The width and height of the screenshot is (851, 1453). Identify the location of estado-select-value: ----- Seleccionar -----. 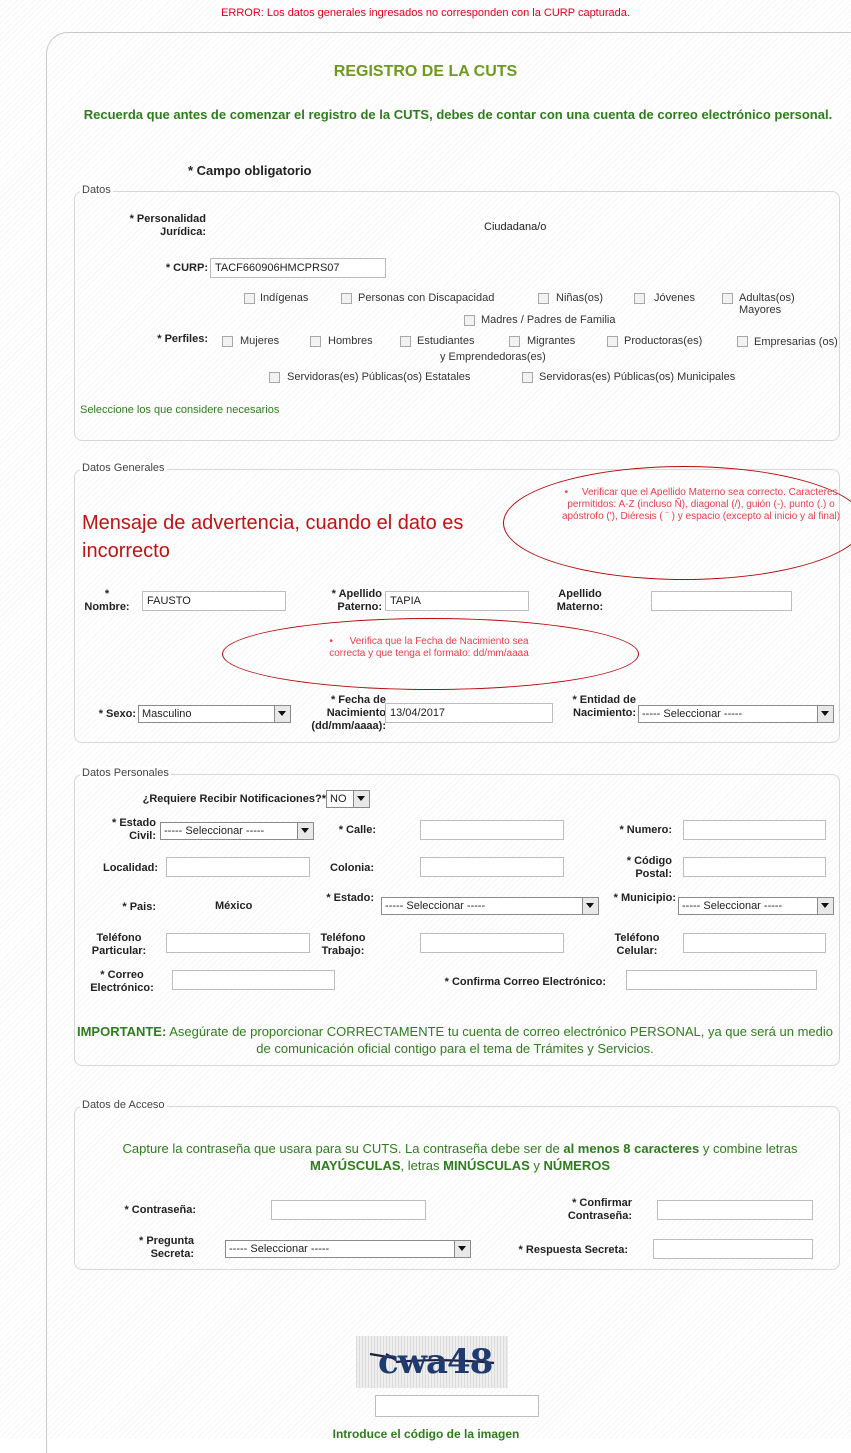
(435, 906).